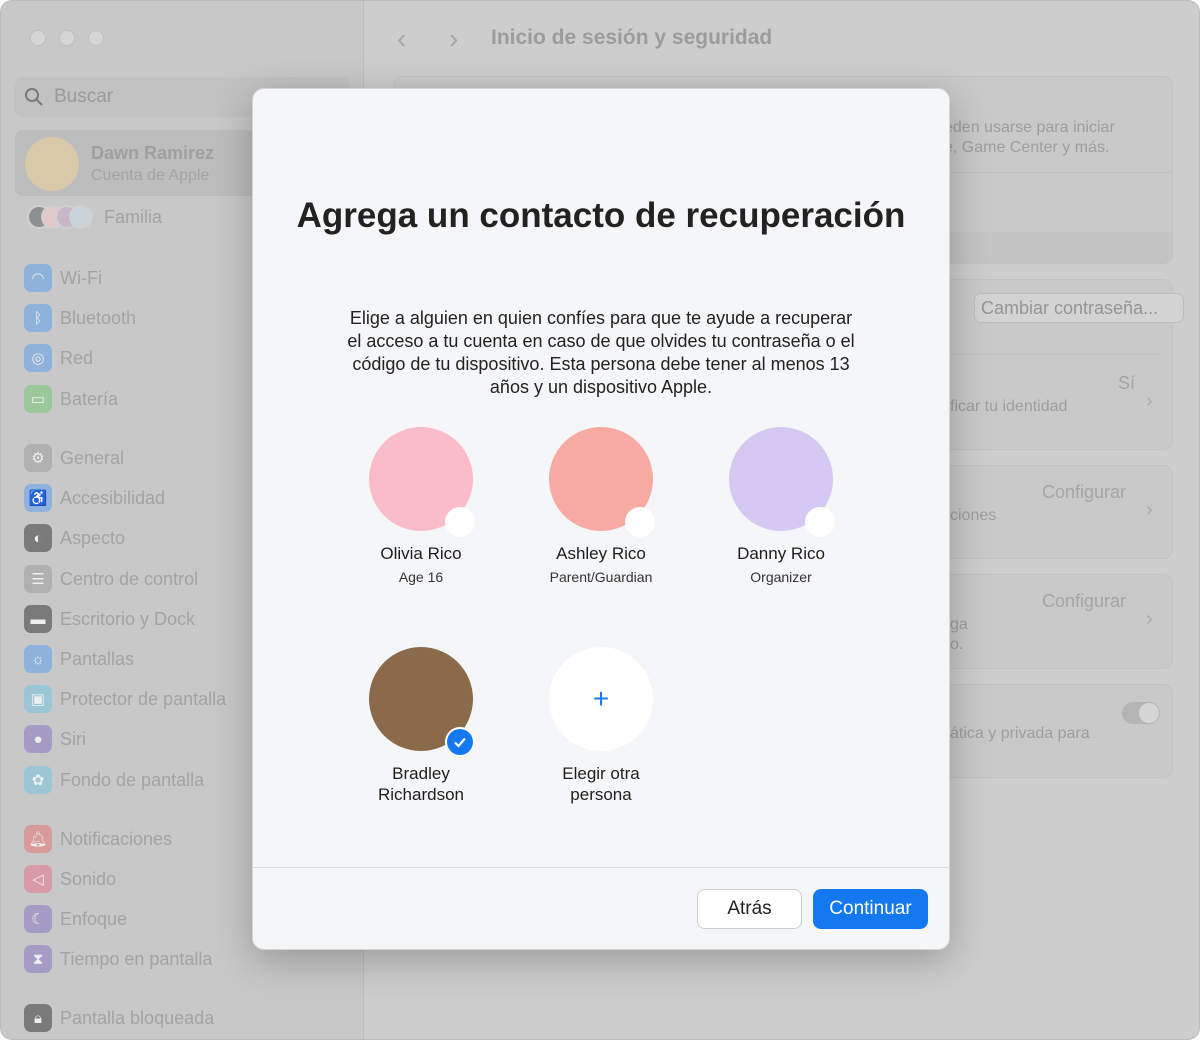 This screenshot has width=1200, height=1040. What do you see at coordinates (1027, 147) in the screenshot?
I see `card-text: e, Game Center y más.` at bounding box center [1027, 147].